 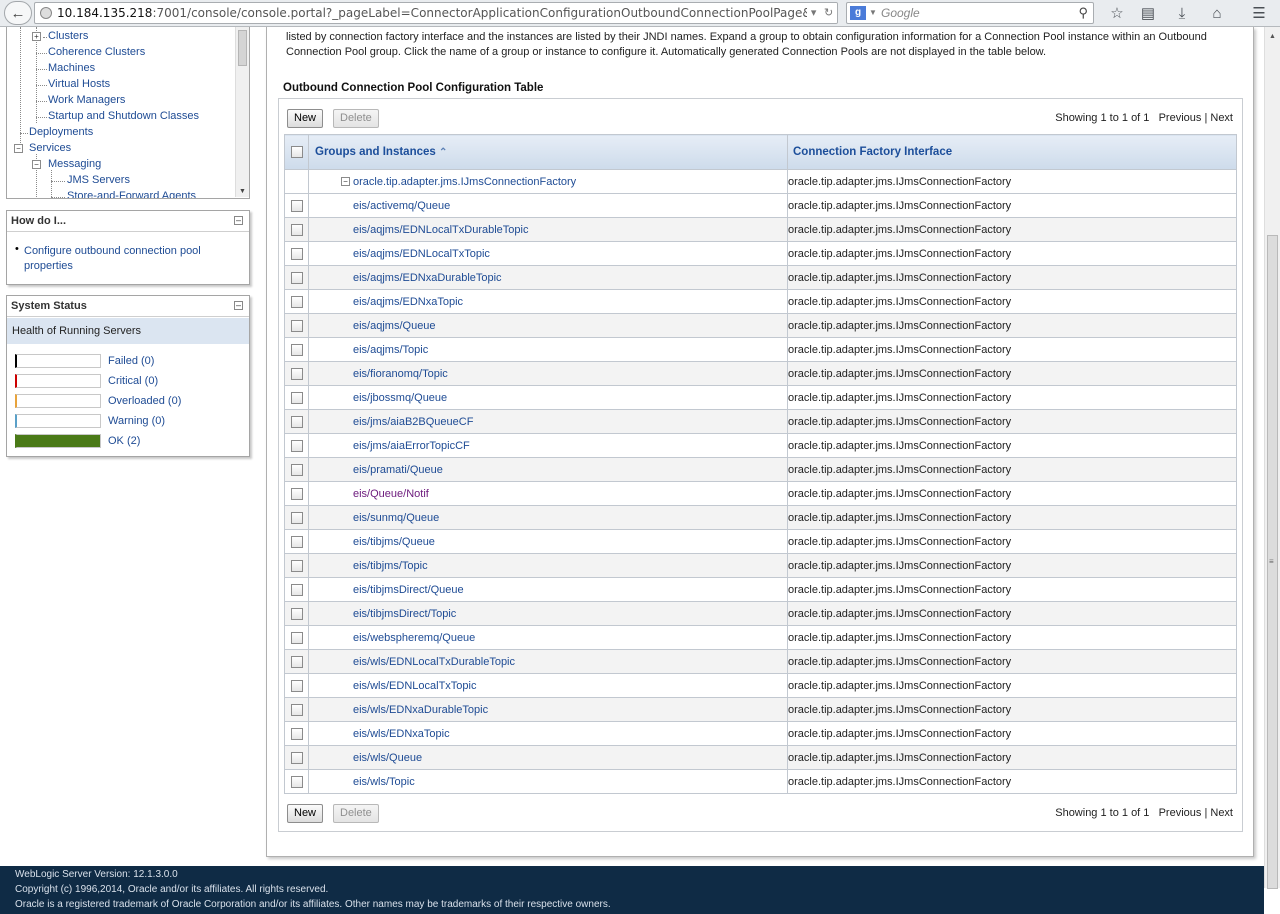 What do you see at coordinates (305, 813) in the screenshot?
I see `new-button-bottom: New` at bounding box center [305, 813].